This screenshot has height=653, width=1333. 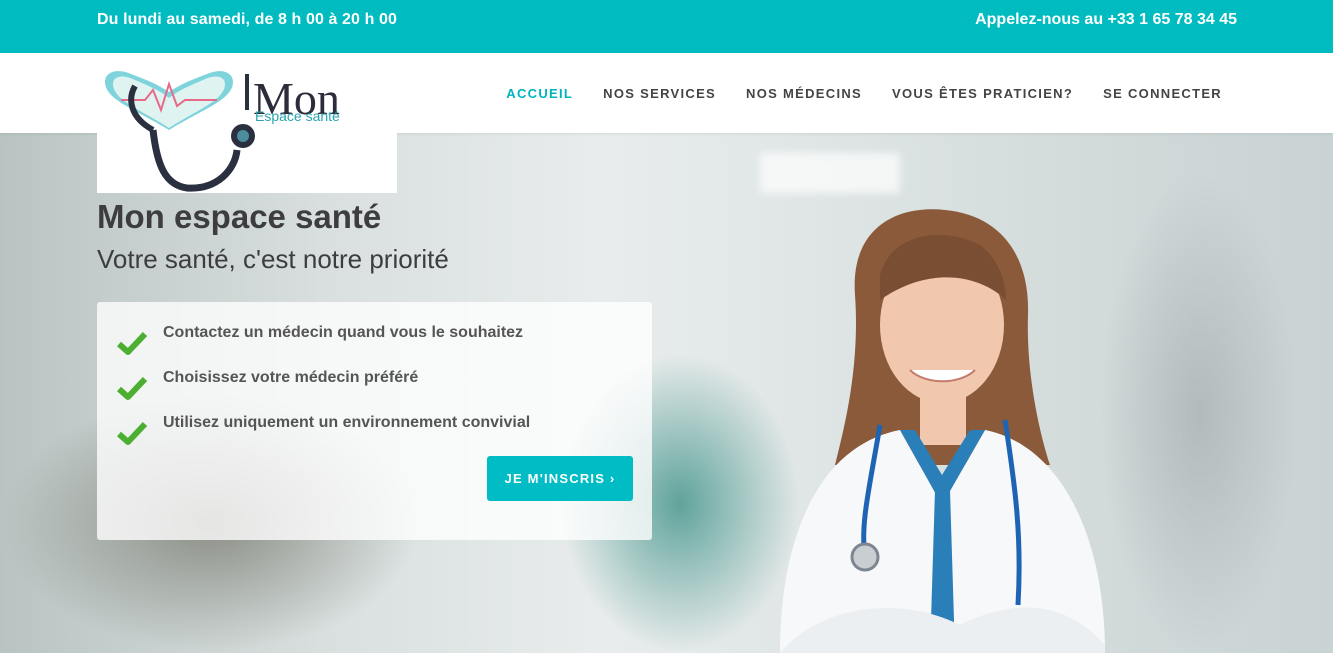 I want to click on nav-praticien: VOUS ÊTES PRATICIEN?, so click(x=982, y=93).